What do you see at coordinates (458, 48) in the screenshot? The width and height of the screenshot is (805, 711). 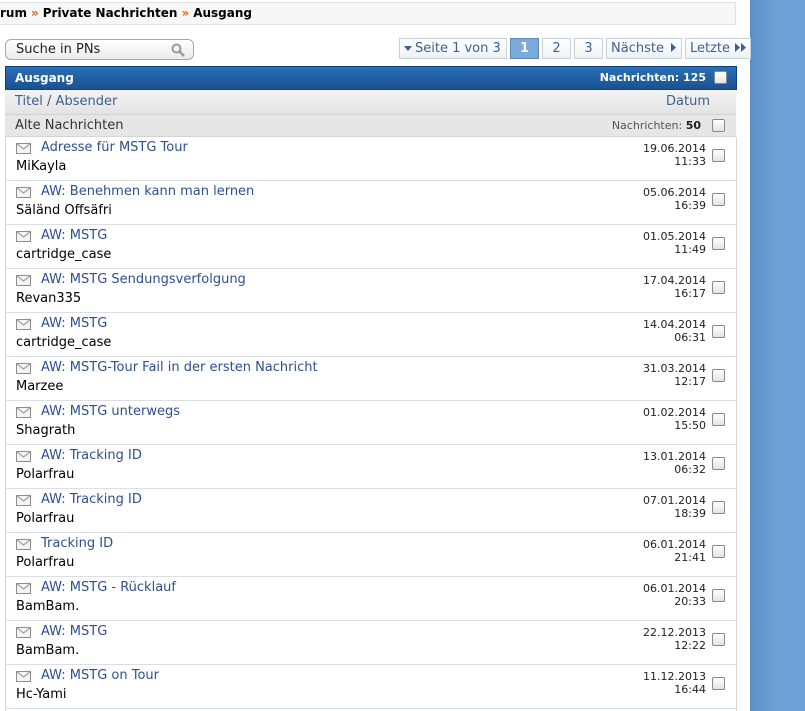 I see `page-info: Seite 1 von 3` at bounding box center [458, 48].